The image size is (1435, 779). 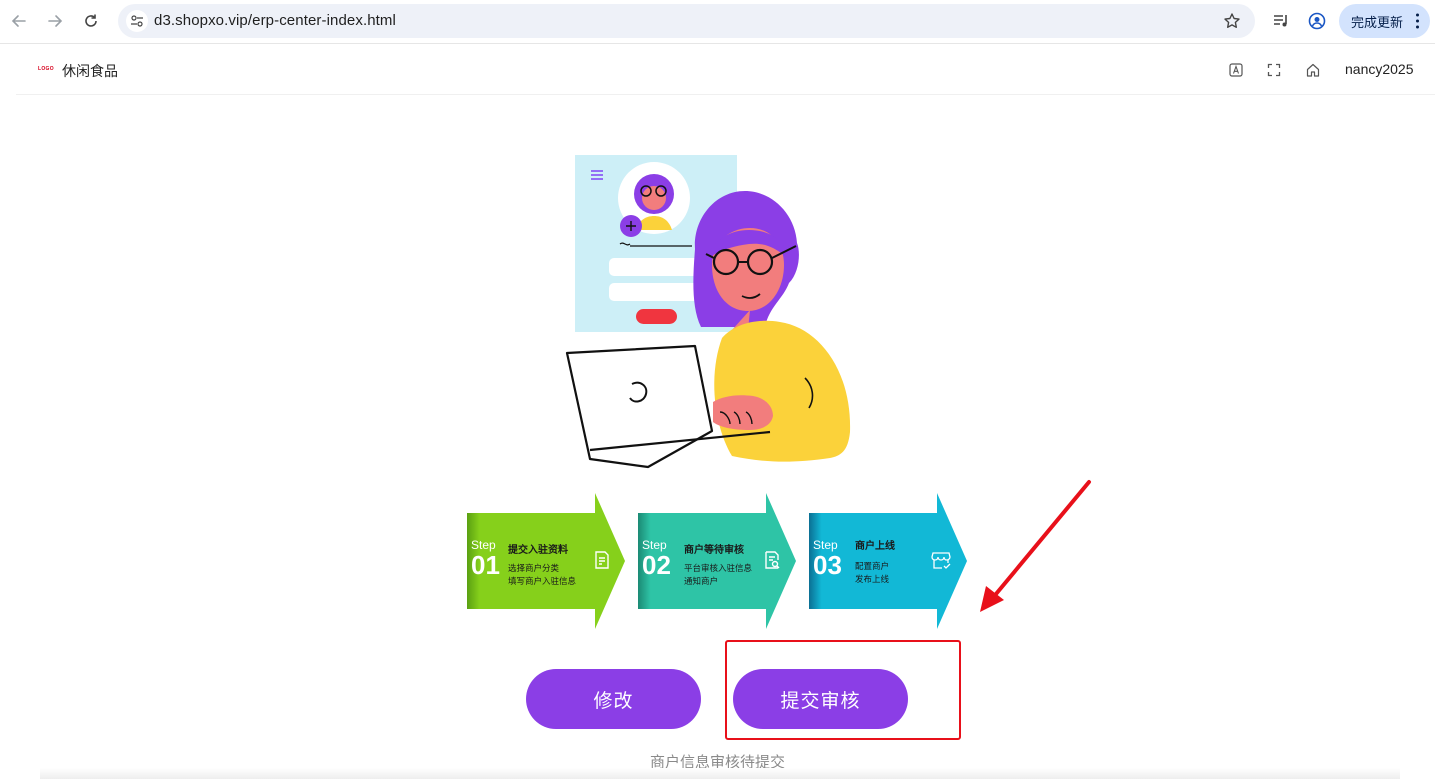 What do you see at coordinates (1035, 546) in the screenshot?
I see `annotation-arrow` at bounding box center [1035, 546].